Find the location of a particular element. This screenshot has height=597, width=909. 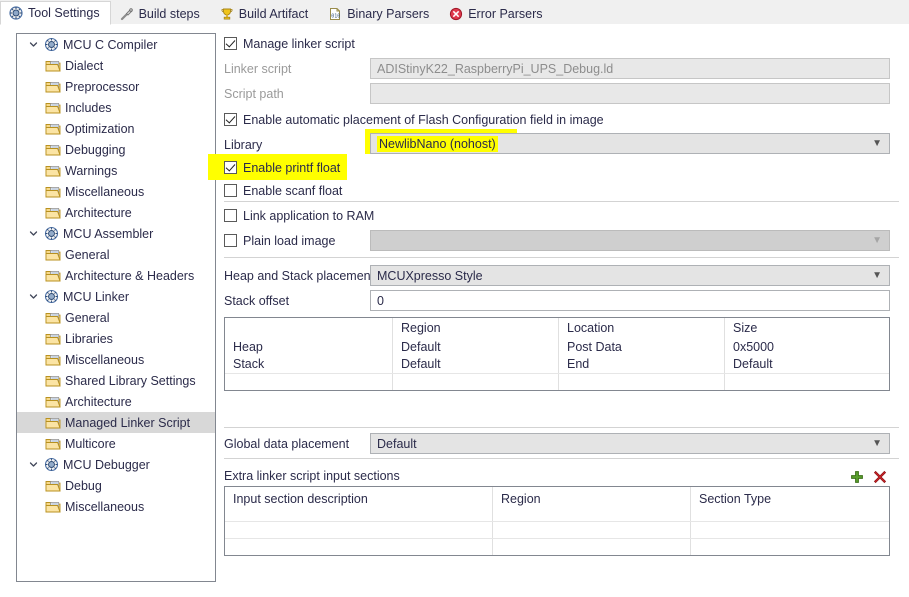

tree-item-optimization: Optimization is located at coordinates (116, 128).